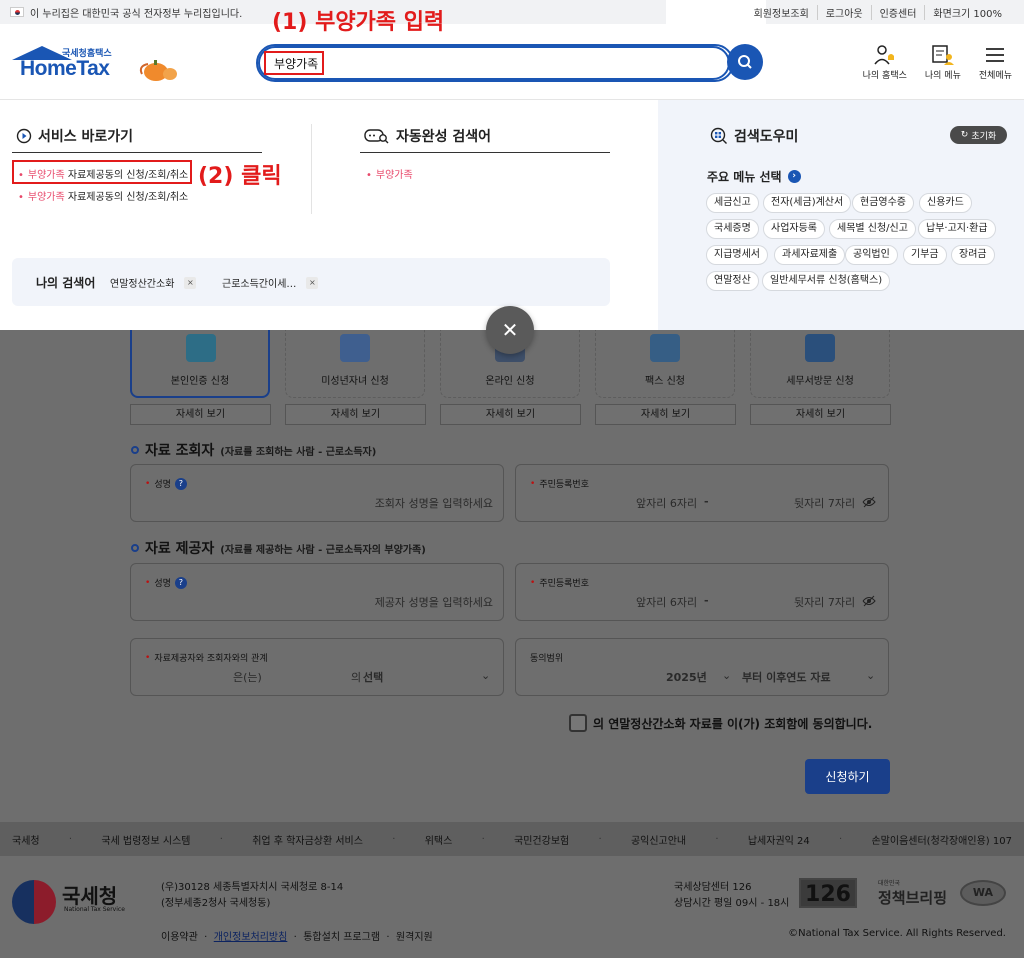 The width and height of the screenshot is (1024, 958). I want to click on id-card-icon, so click(201, 348).